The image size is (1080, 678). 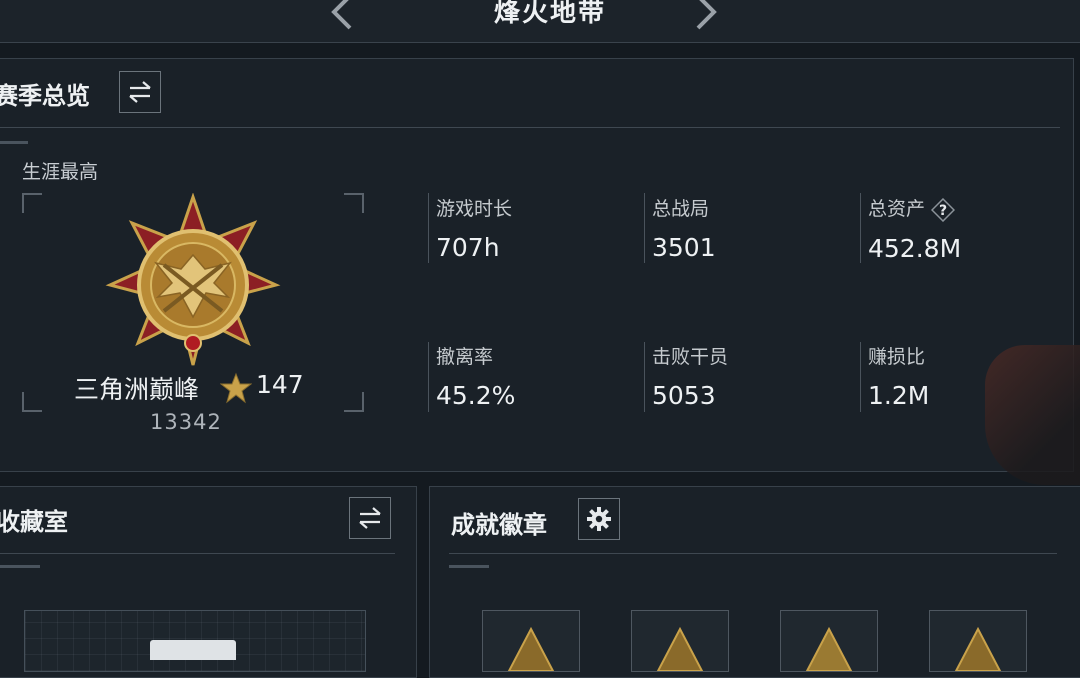 I want to click on question-icon: ?, so click(x=943, y=209).